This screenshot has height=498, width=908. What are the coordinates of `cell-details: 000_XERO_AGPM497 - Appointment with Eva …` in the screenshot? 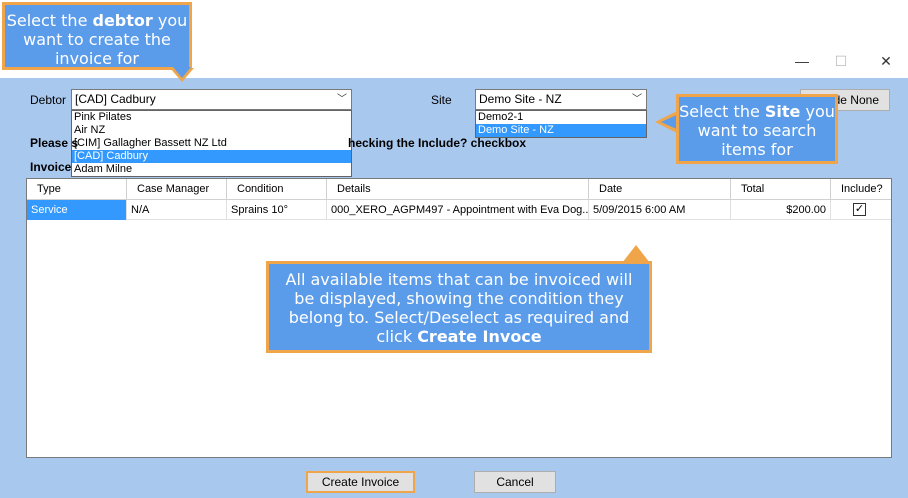 It's located at (458, 210).